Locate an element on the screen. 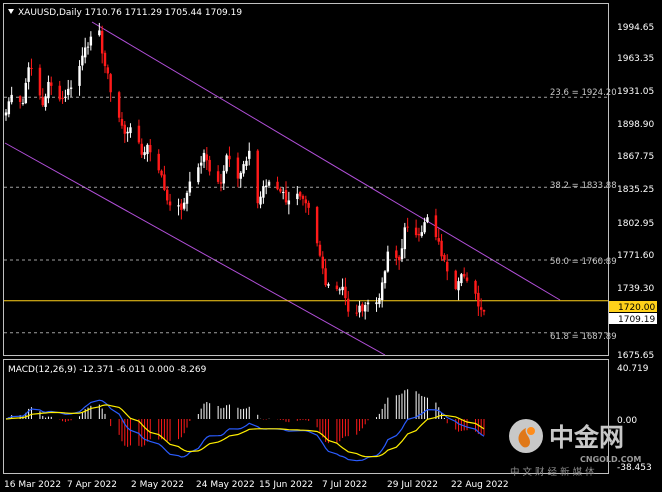 This screenshot has width=662, height=492. signal-line is located at coordinates (245, 431).